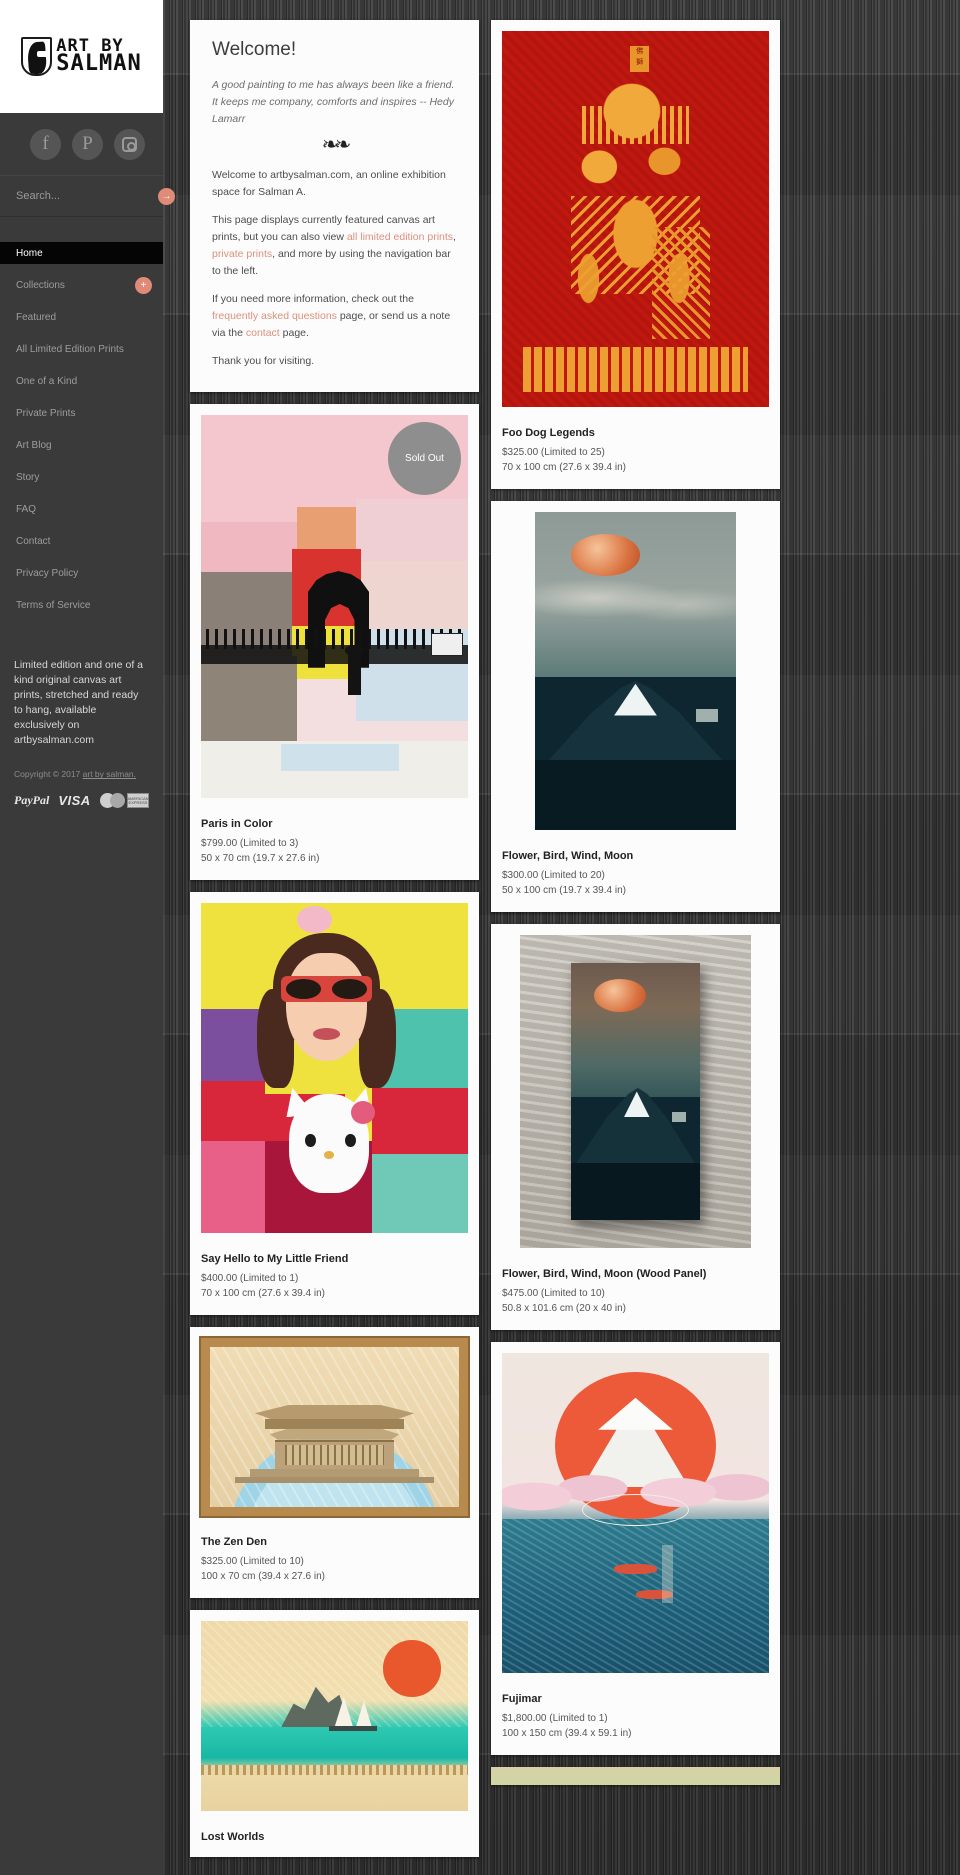 Image resolution: width=960 pixels, height=1875 pixels. What do you see at coordinates (635, 219) in the screenshot?
I see `product-image-wrapper: 佛獅` at bounding box center [635, 219].